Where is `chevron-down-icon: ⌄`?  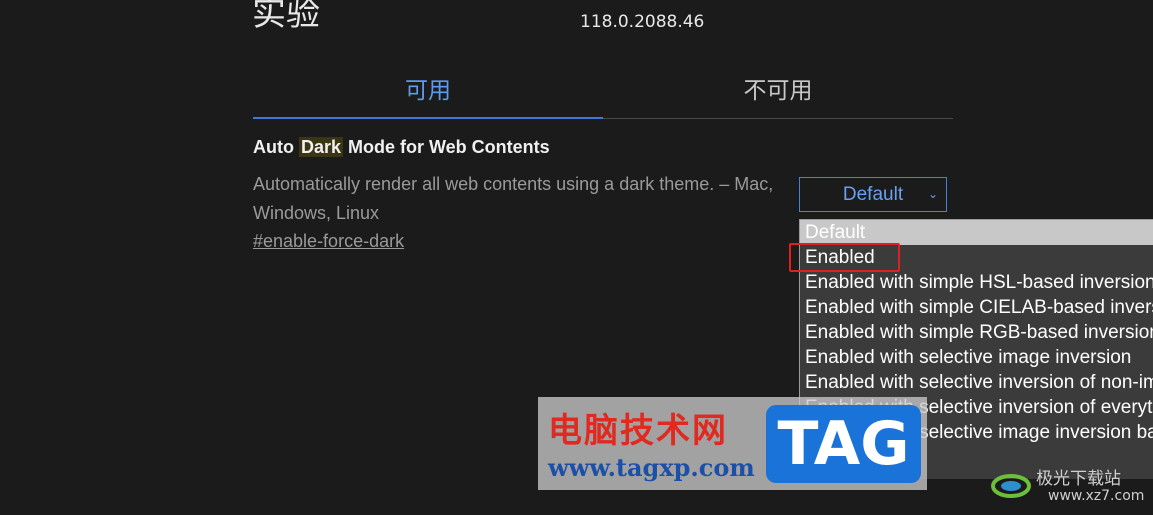 chevron-down-icon: ⌄ is located at coordinates (932, 194).